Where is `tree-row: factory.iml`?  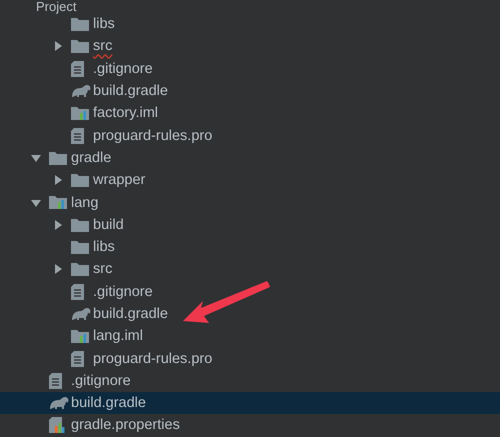 tree-row: factory.iml is located at coordinates (250, 113).